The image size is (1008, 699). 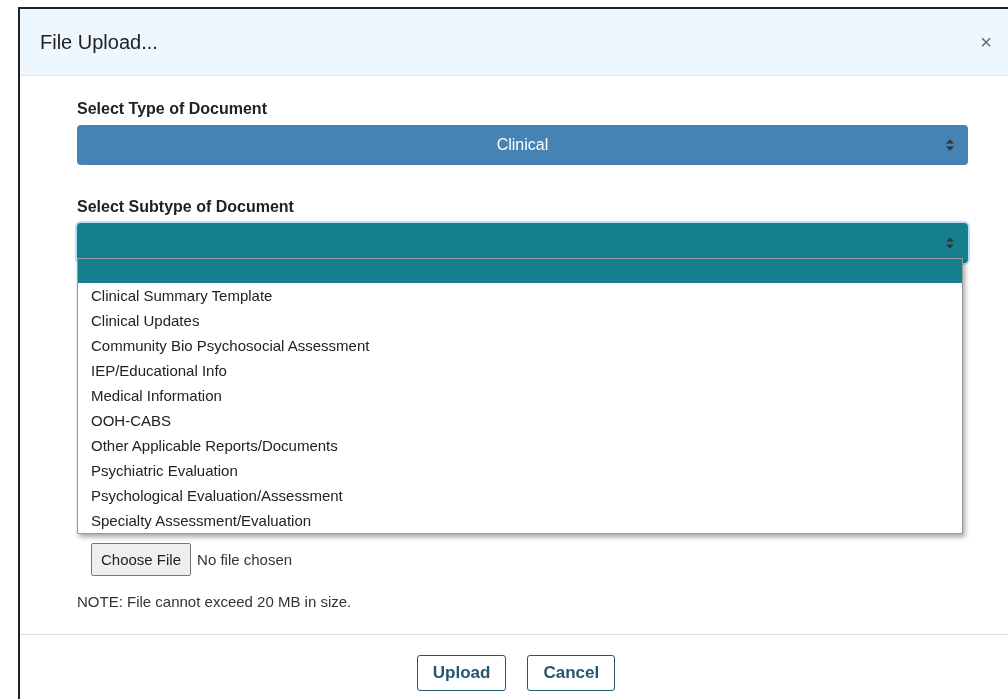 I want to click on dropdown-option: Psychological Evaluation/Assessment, so click(x=520, y=495).